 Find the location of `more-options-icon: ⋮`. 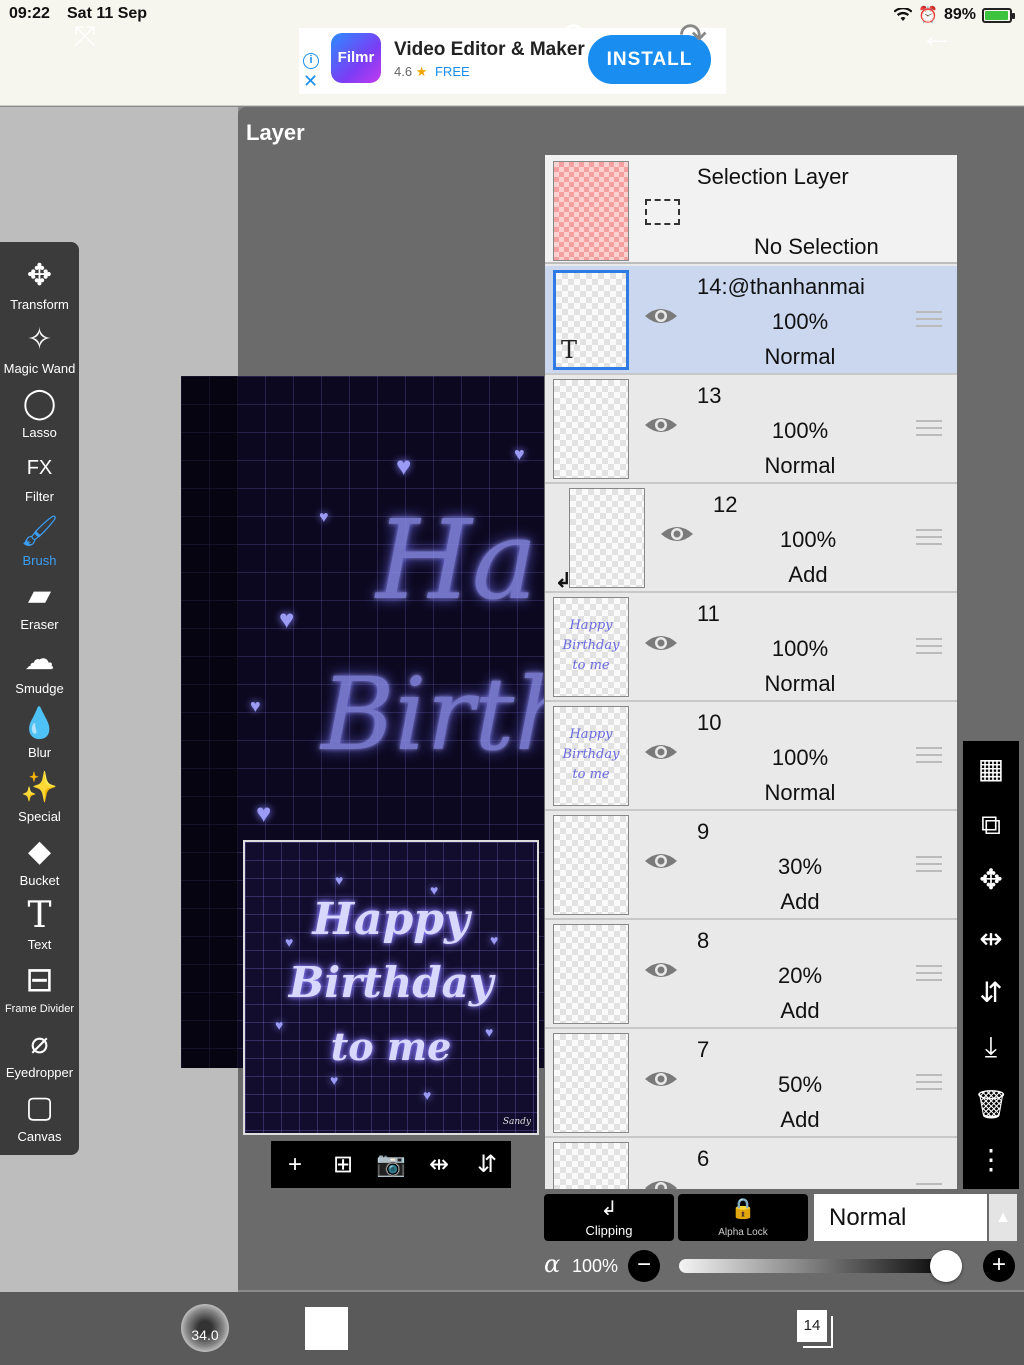

more-options-icon: ⋮ is located at coordinates (991, 1160).